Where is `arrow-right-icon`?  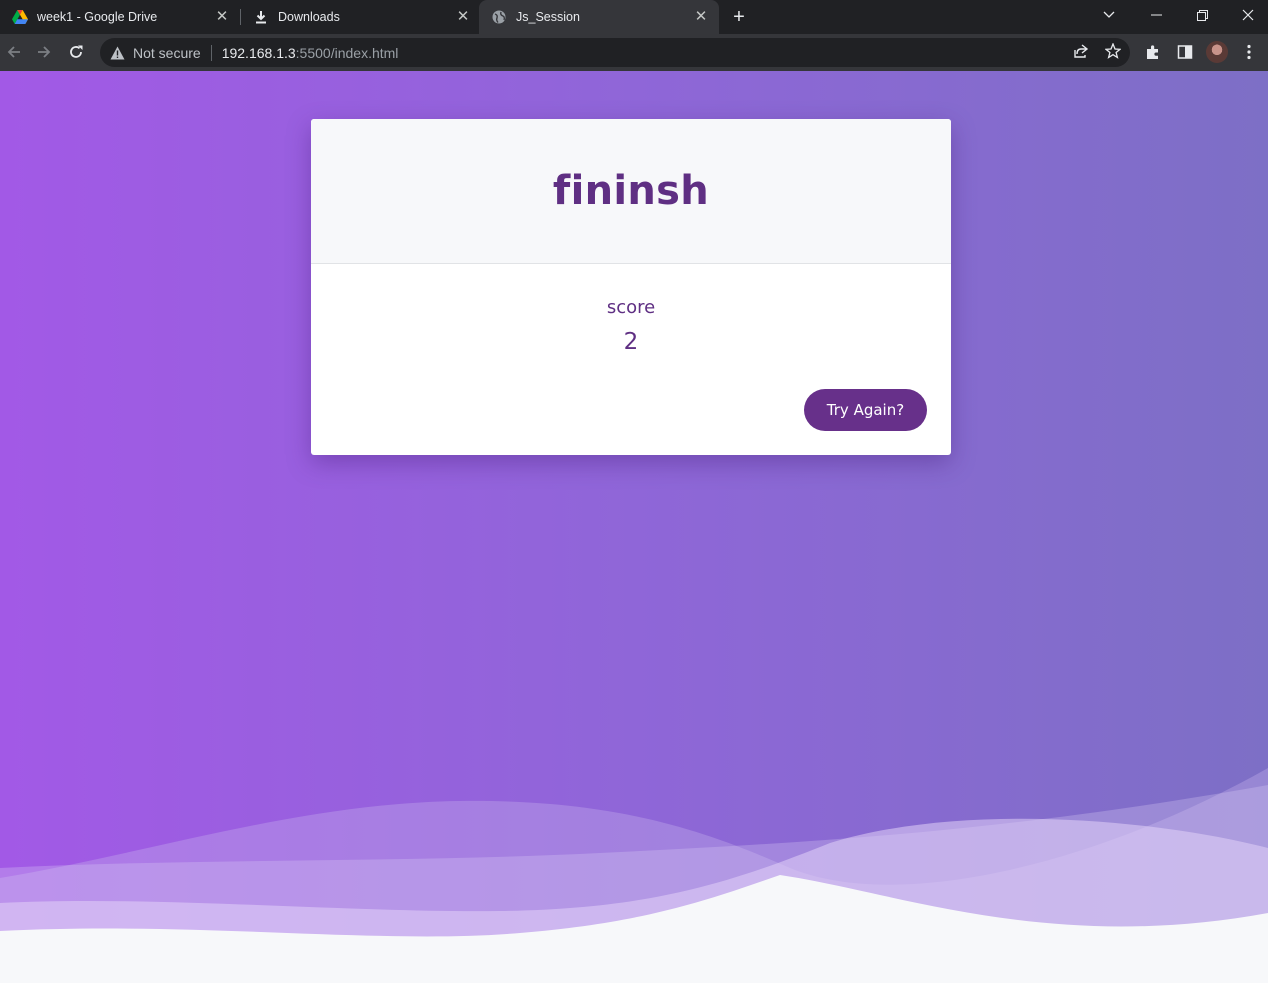 arrow-right-icon is located at coordinates (44, 52).